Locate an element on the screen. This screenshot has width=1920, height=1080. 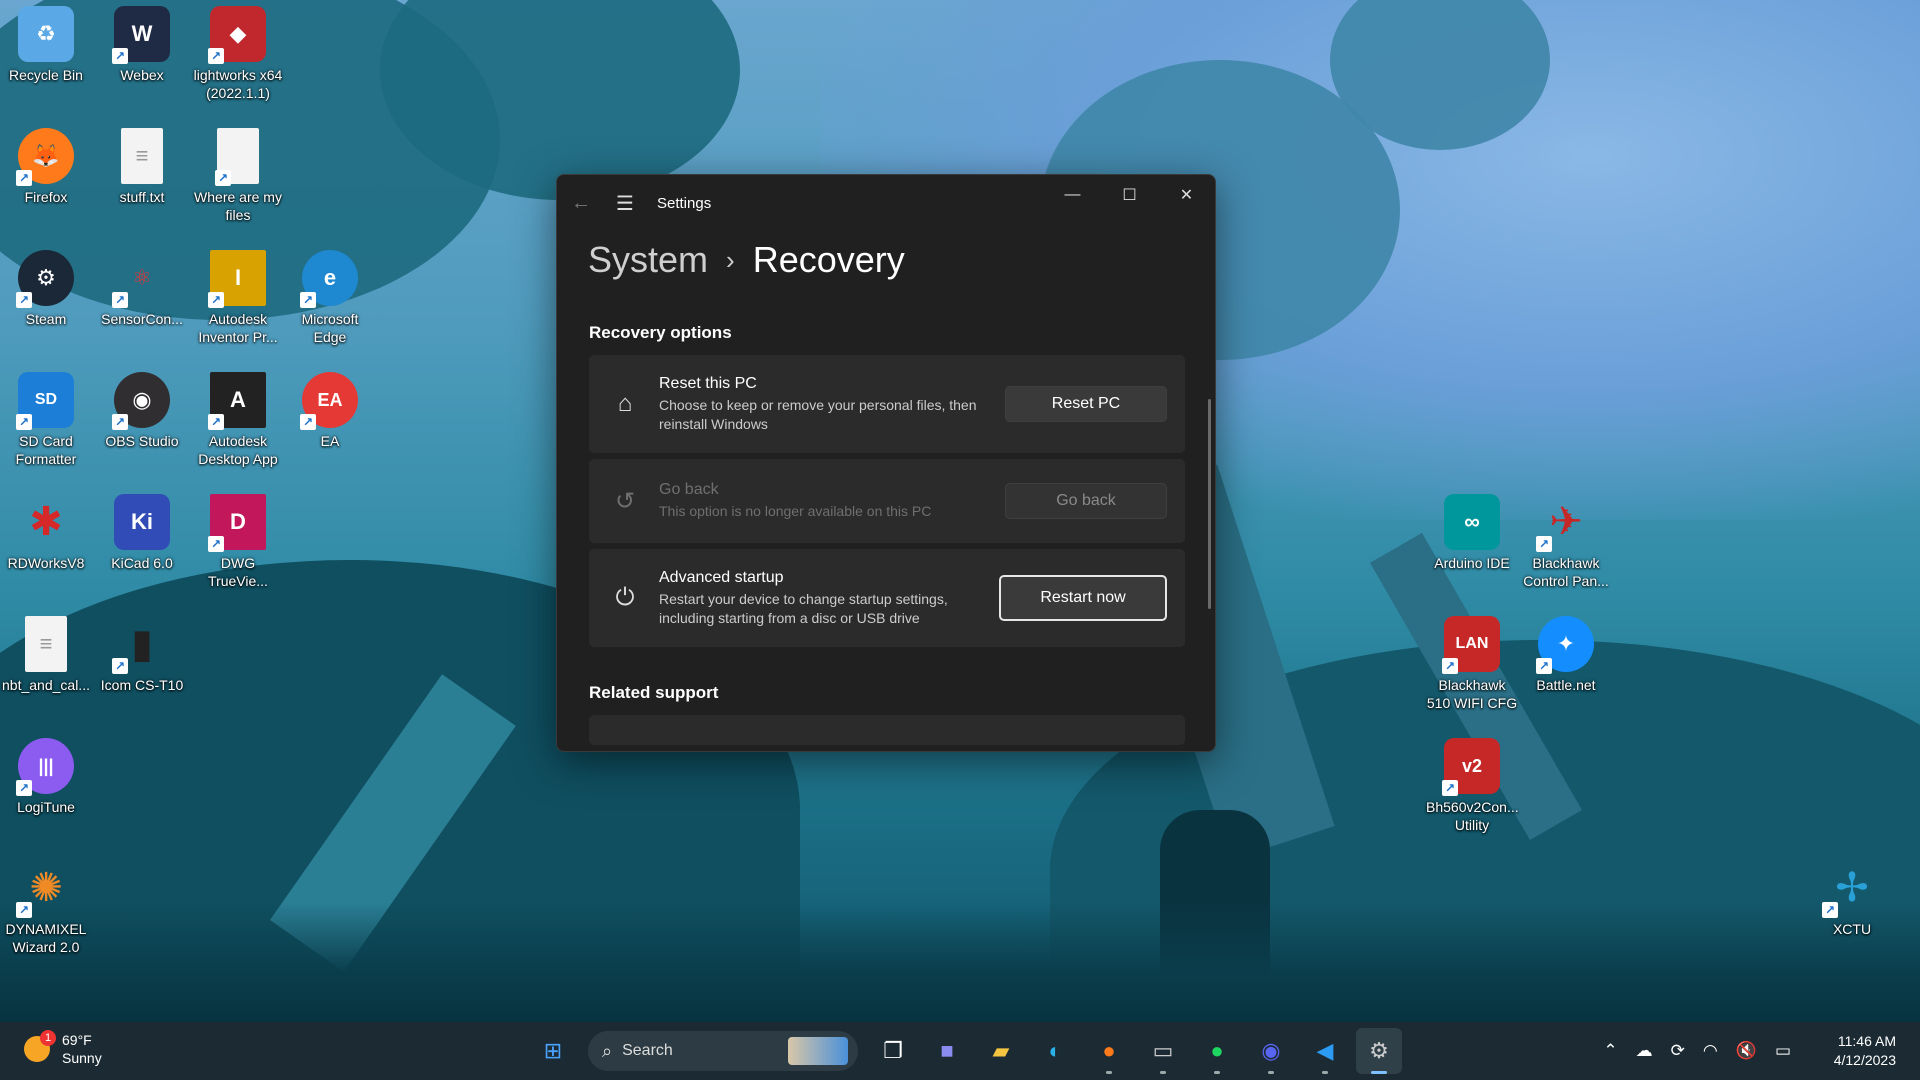
desktop-icon-label: EA is located at coordinates (330, 441).